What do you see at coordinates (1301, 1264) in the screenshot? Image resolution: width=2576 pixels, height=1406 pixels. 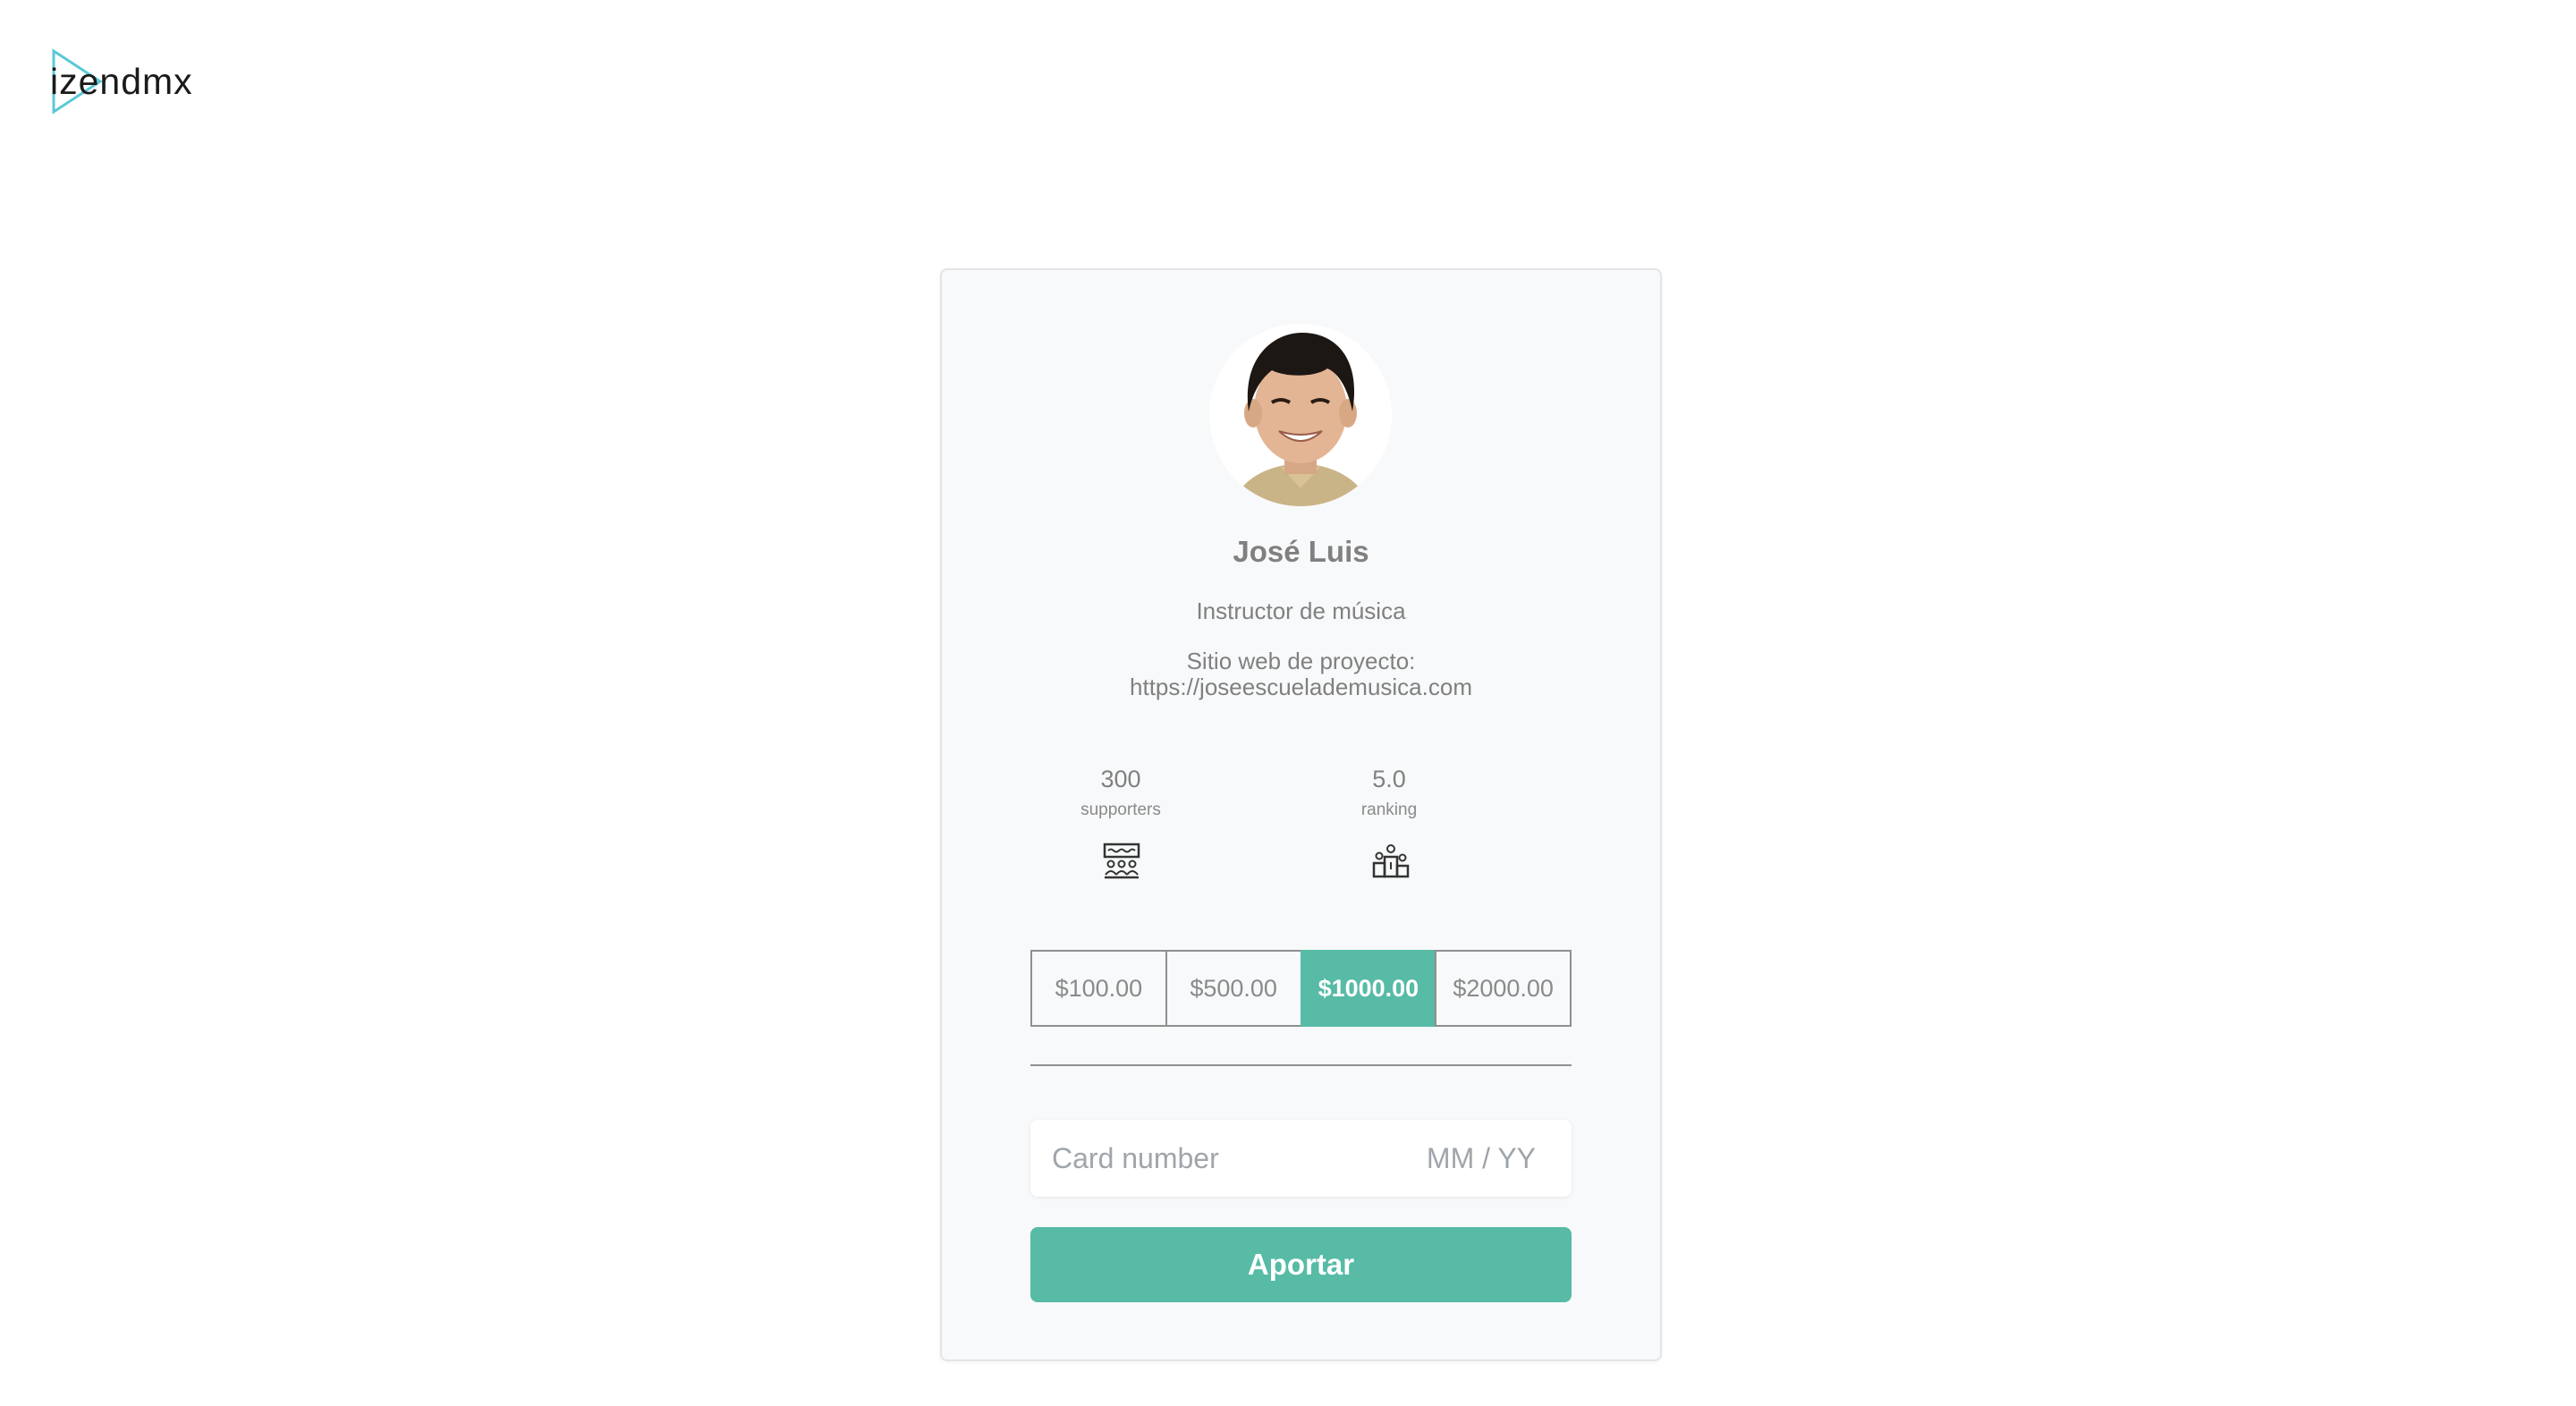 I see `submit-button: Aportar` at bounding box center [1301, 1264].